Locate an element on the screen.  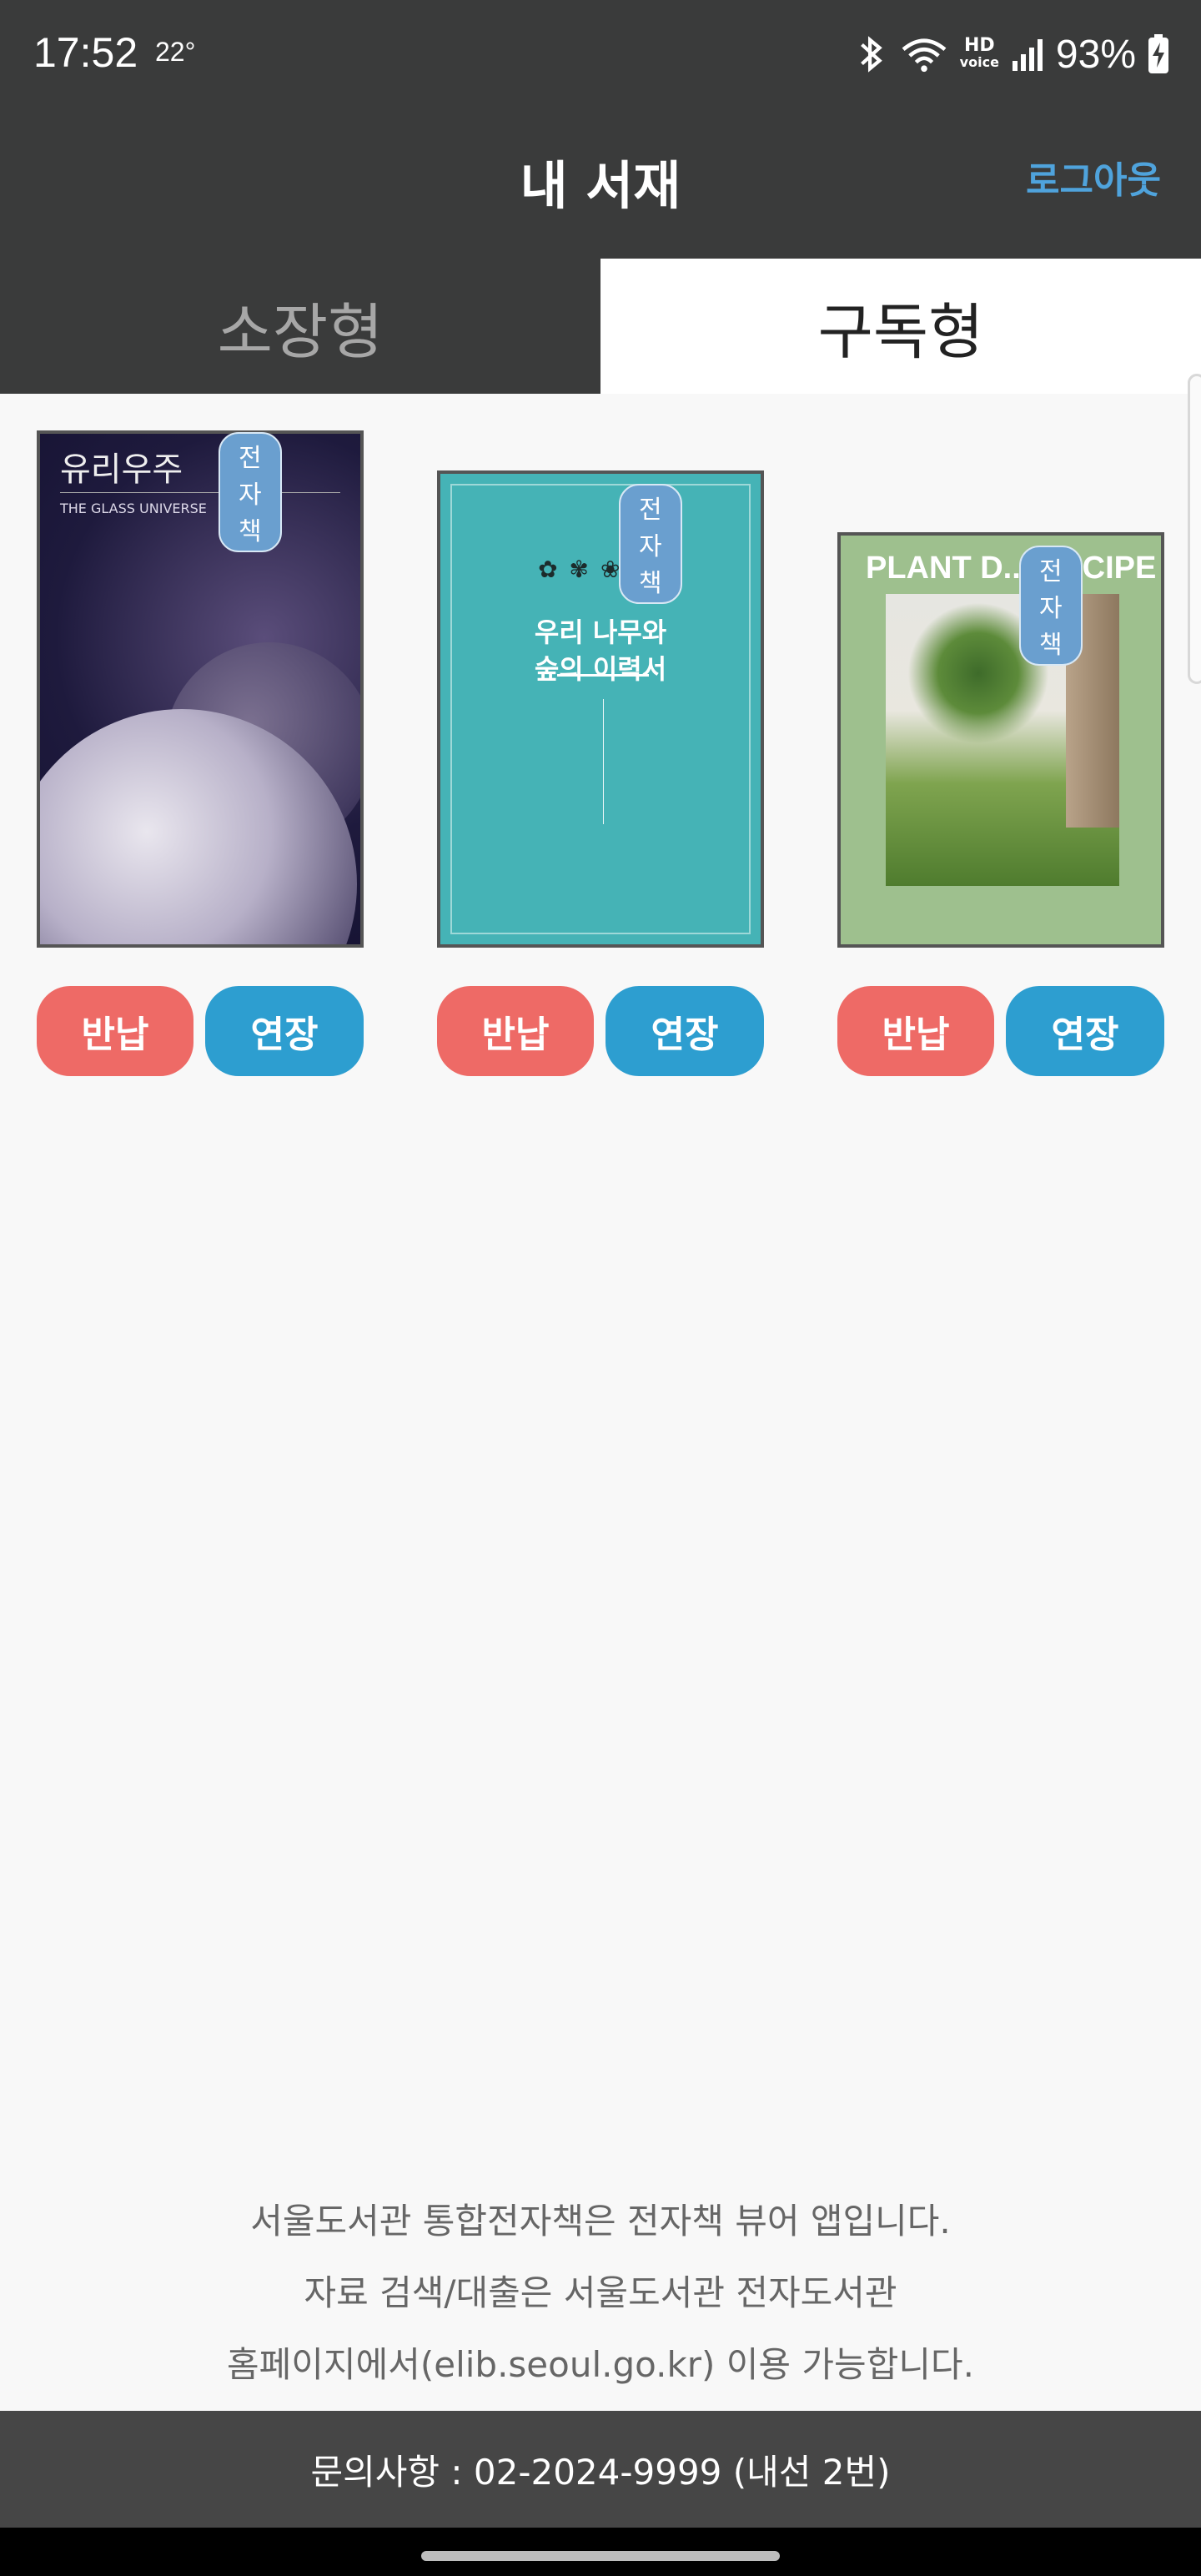
leaf-icons: ✿✾❀✿ is located at coordinates (601, 569).